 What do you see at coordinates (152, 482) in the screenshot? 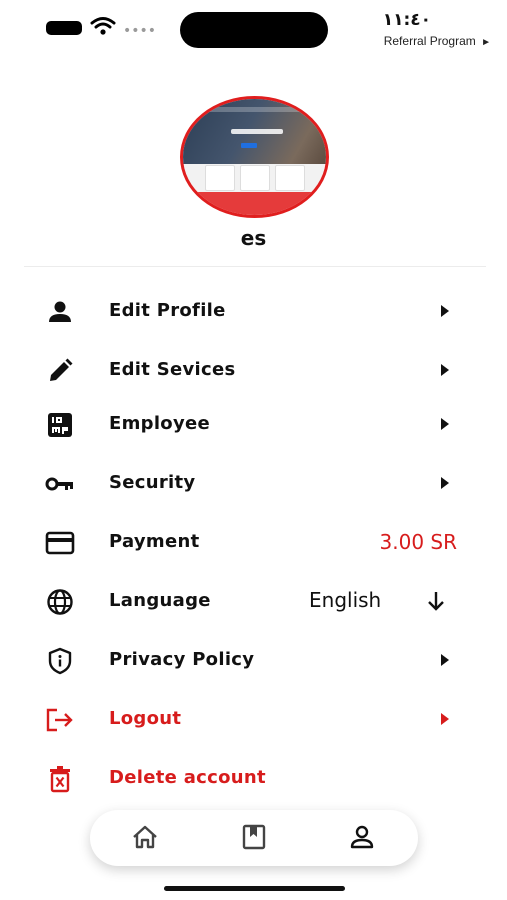
I see `menu-label: Security` at bounding box center [152, 482].